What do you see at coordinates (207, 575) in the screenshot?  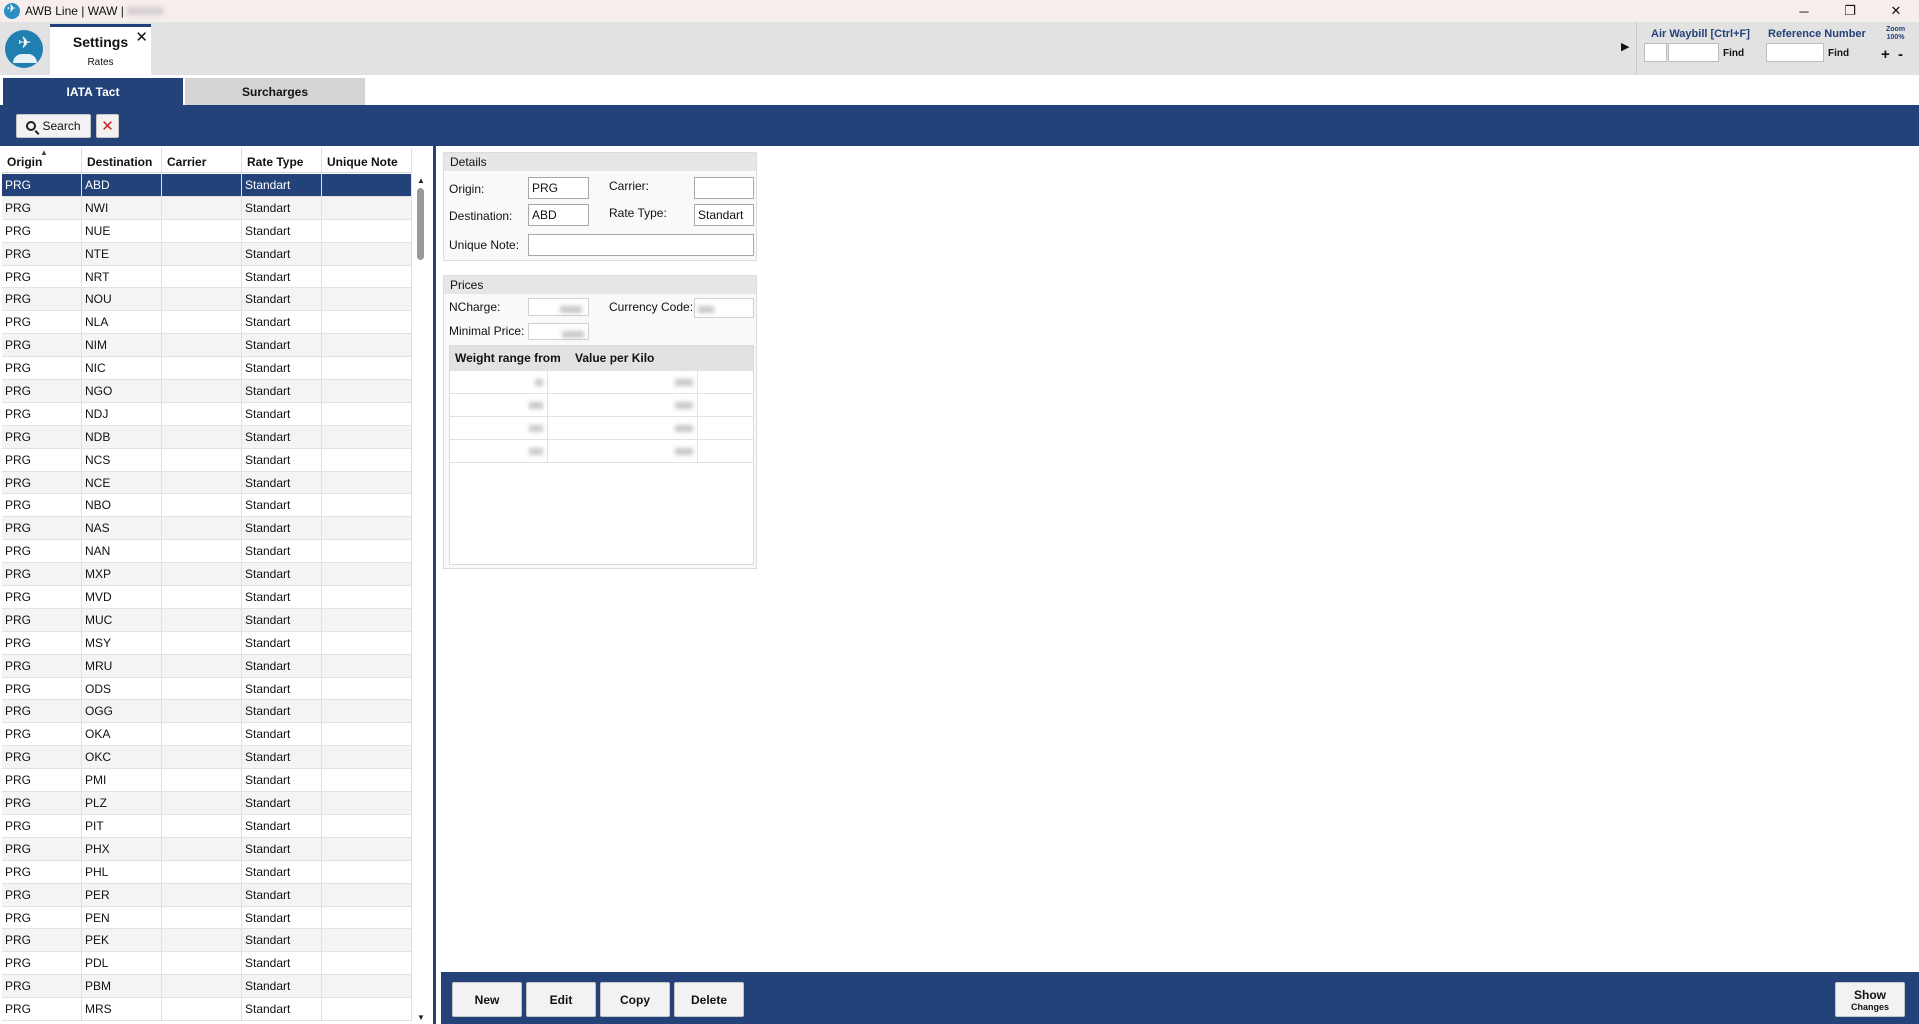 I see `table-row: PRG MXP Standart` at bounding box center [207, 575].